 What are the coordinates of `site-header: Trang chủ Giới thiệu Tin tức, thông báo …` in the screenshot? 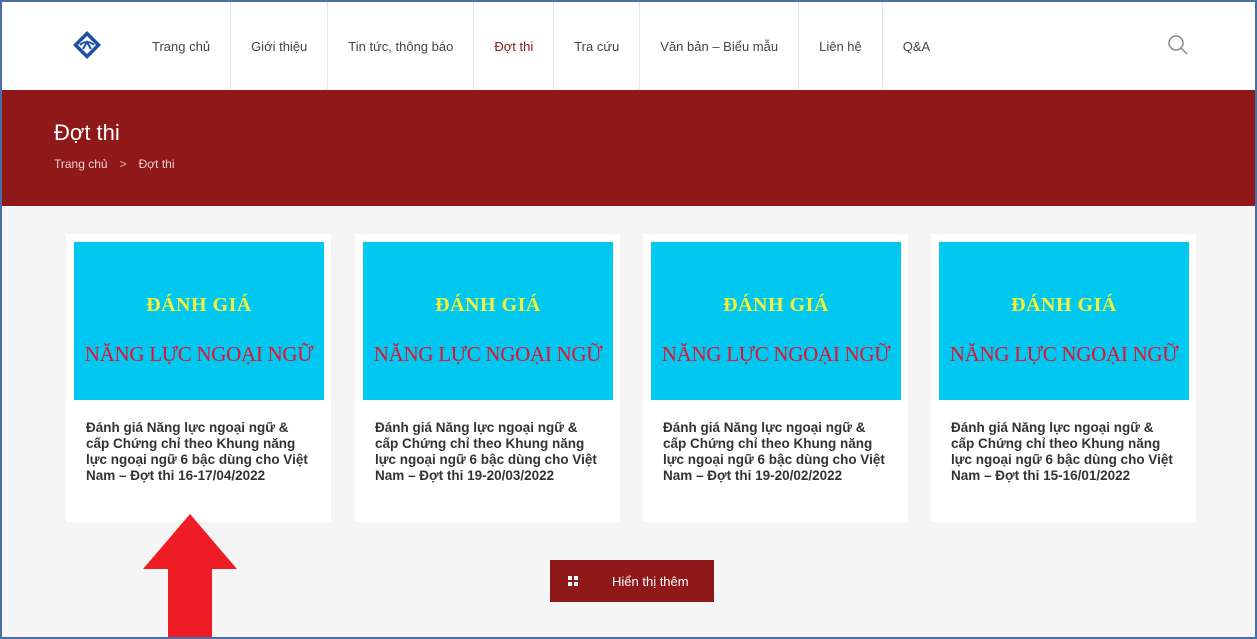 It's located at (628, 46).